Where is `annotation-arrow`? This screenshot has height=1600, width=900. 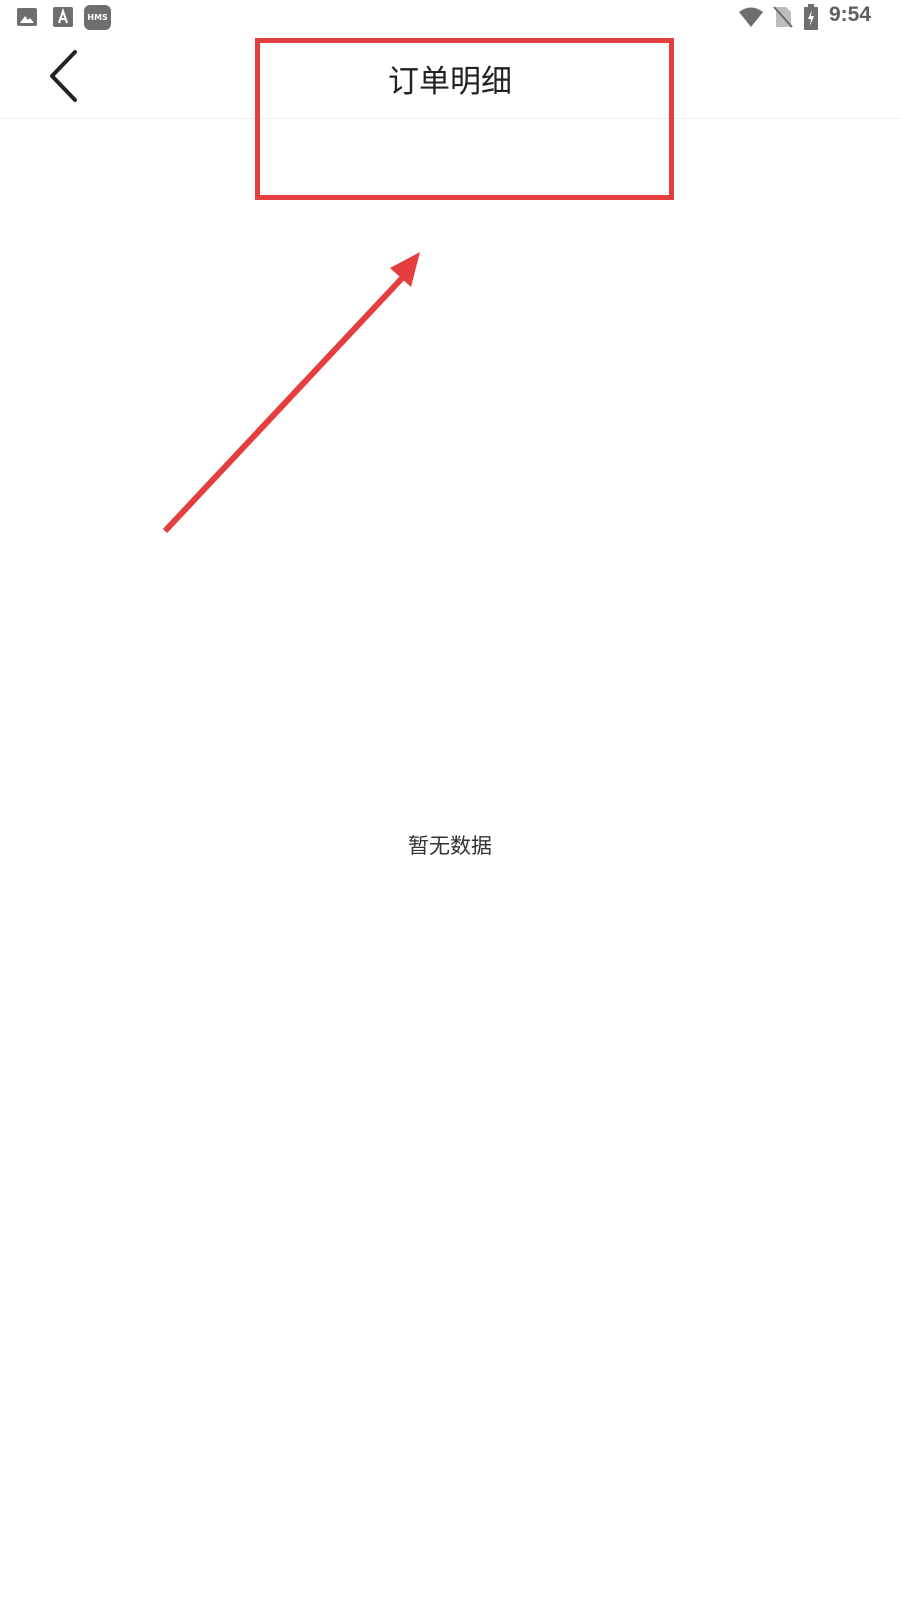 annotation-arrow is located at coordinates (291, 393).